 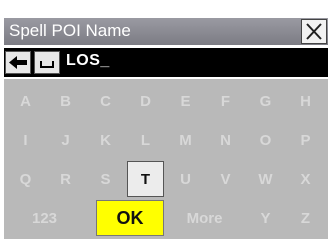 I want to click on space-button, so click(x=47, y=62).